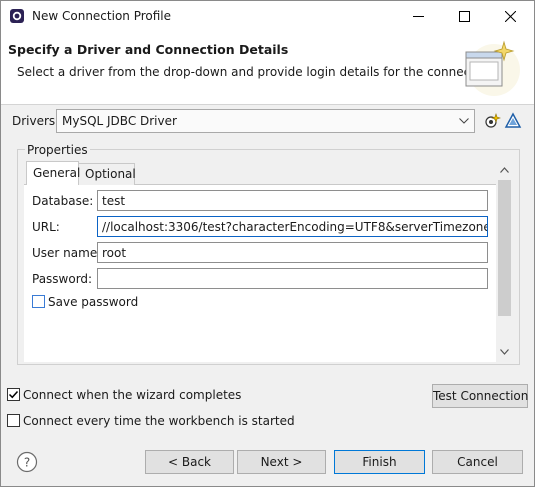 The image size is (535, 487). I want to click on app-icon, so click(17, 16).